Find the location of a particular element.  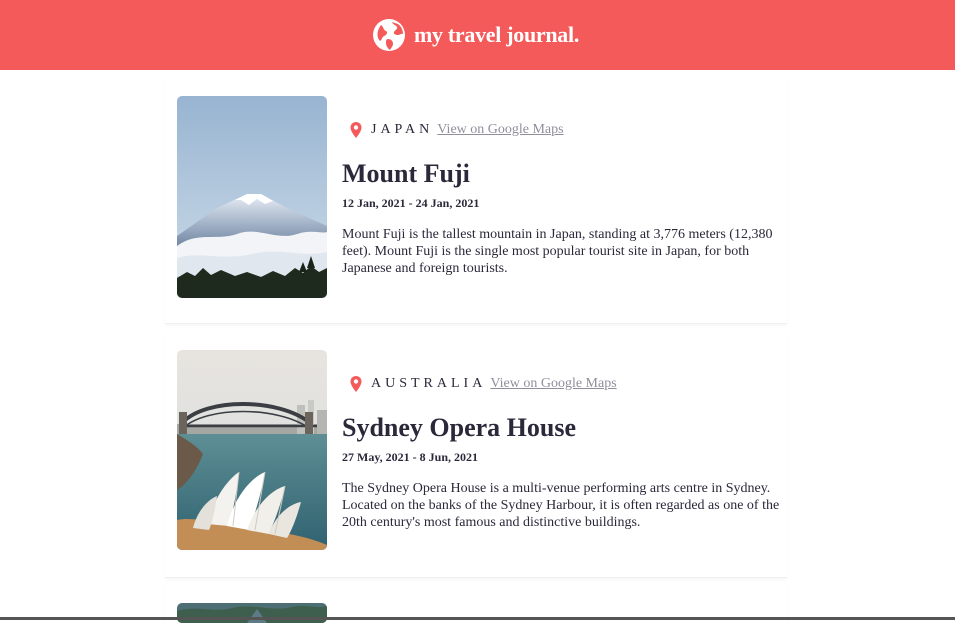

location-row: JAPAN View on Google Maps is located at coordinates (564, 130).